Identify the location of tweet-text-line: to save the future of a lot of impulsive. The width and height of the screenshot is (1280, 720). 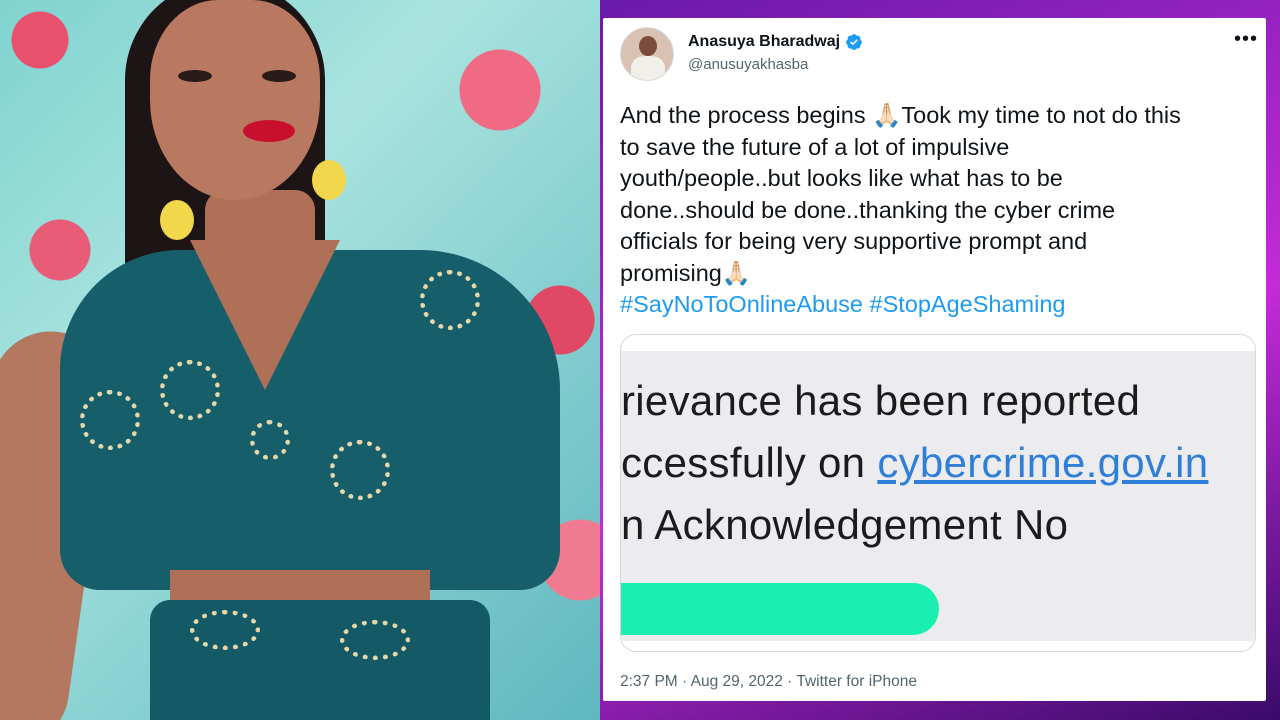
(815, 146).